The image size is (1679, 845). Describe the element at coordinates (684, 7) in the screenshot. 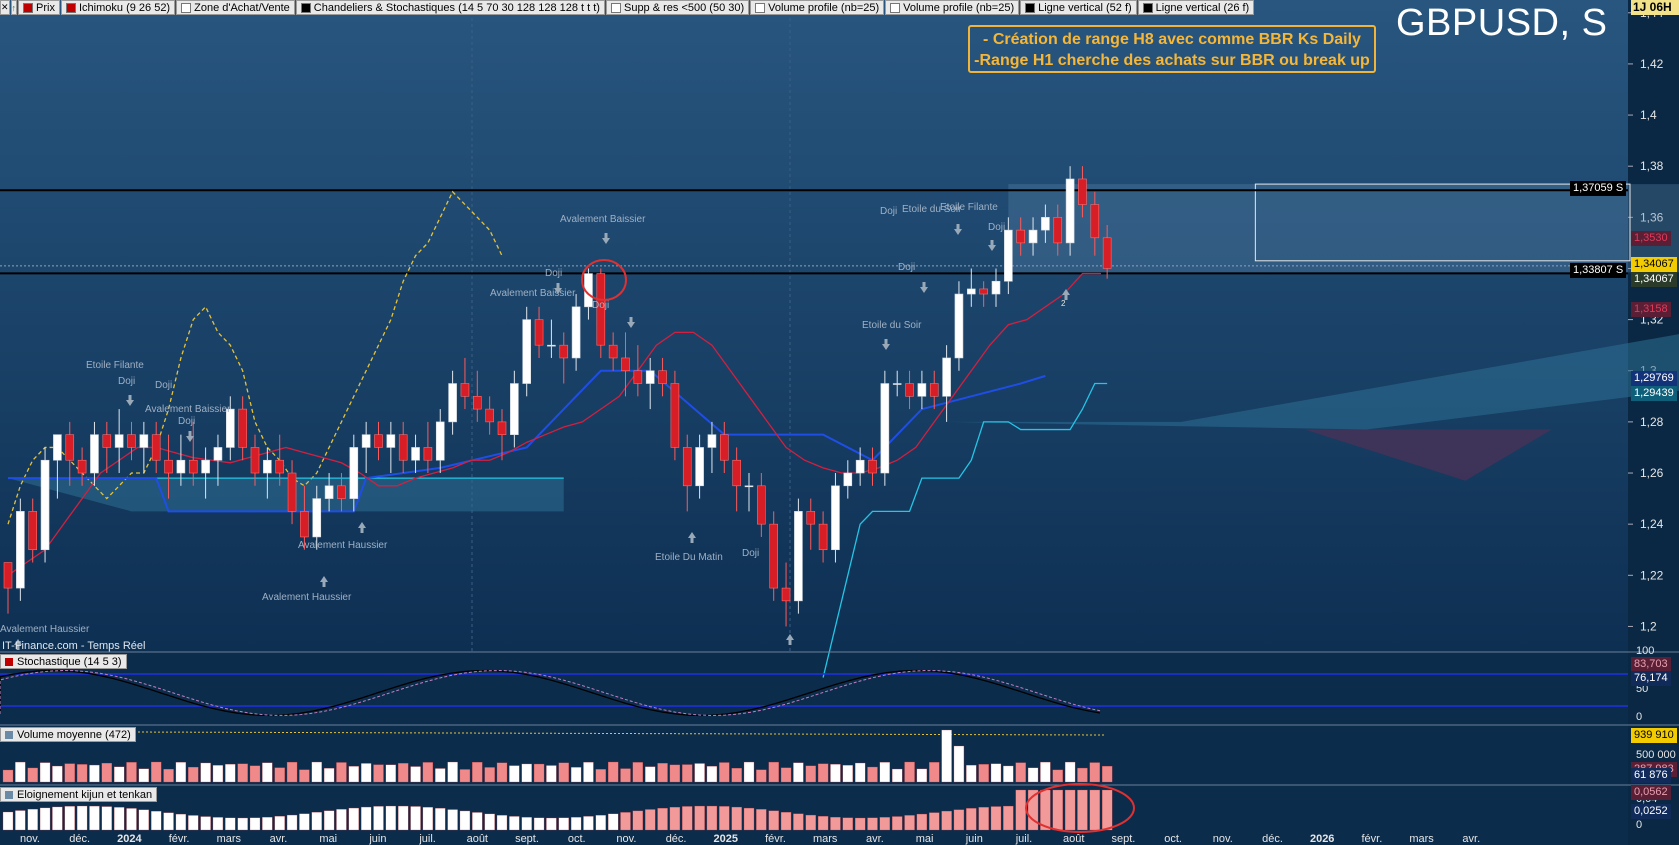

I see `toolbar-item-label: Supp & res <500 (50 30)` at that location.